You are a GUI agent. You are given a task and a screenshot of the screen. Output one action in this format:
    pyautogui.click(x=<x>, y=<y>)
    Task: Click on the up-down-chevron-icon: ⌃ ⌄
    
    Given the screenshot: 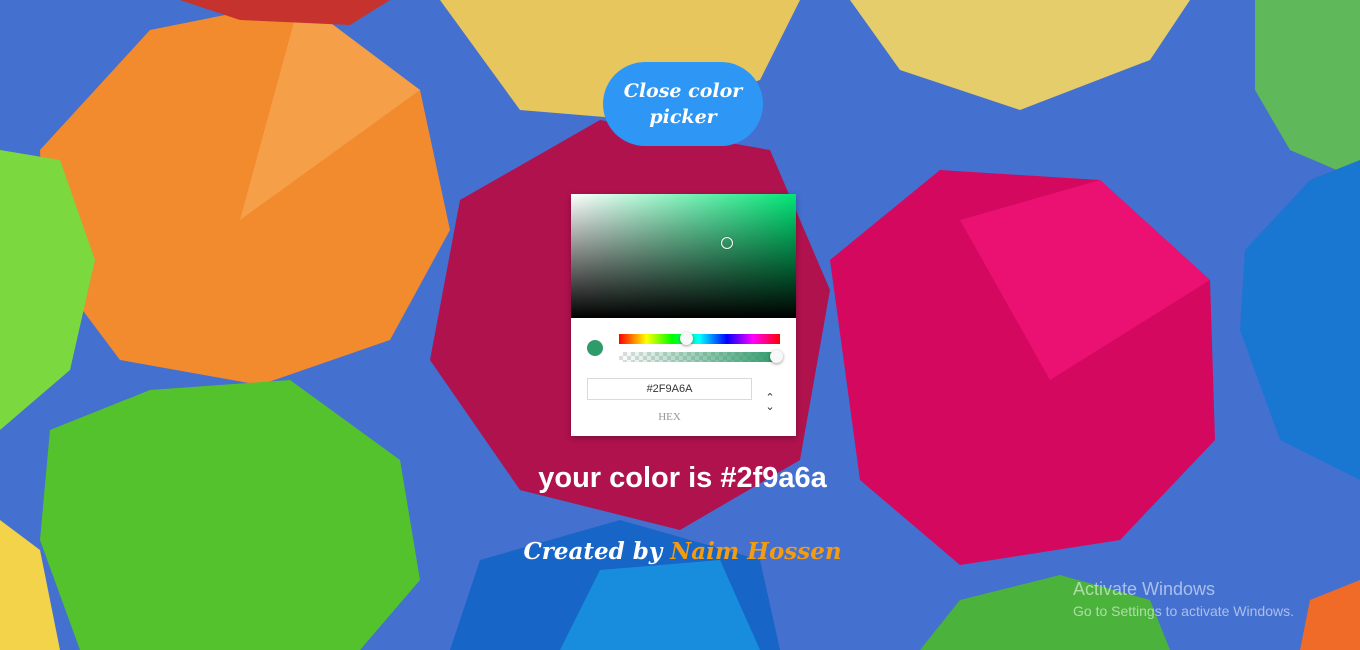 What is the action you would take?
    pyautogui.click(x=770, y=402)
    